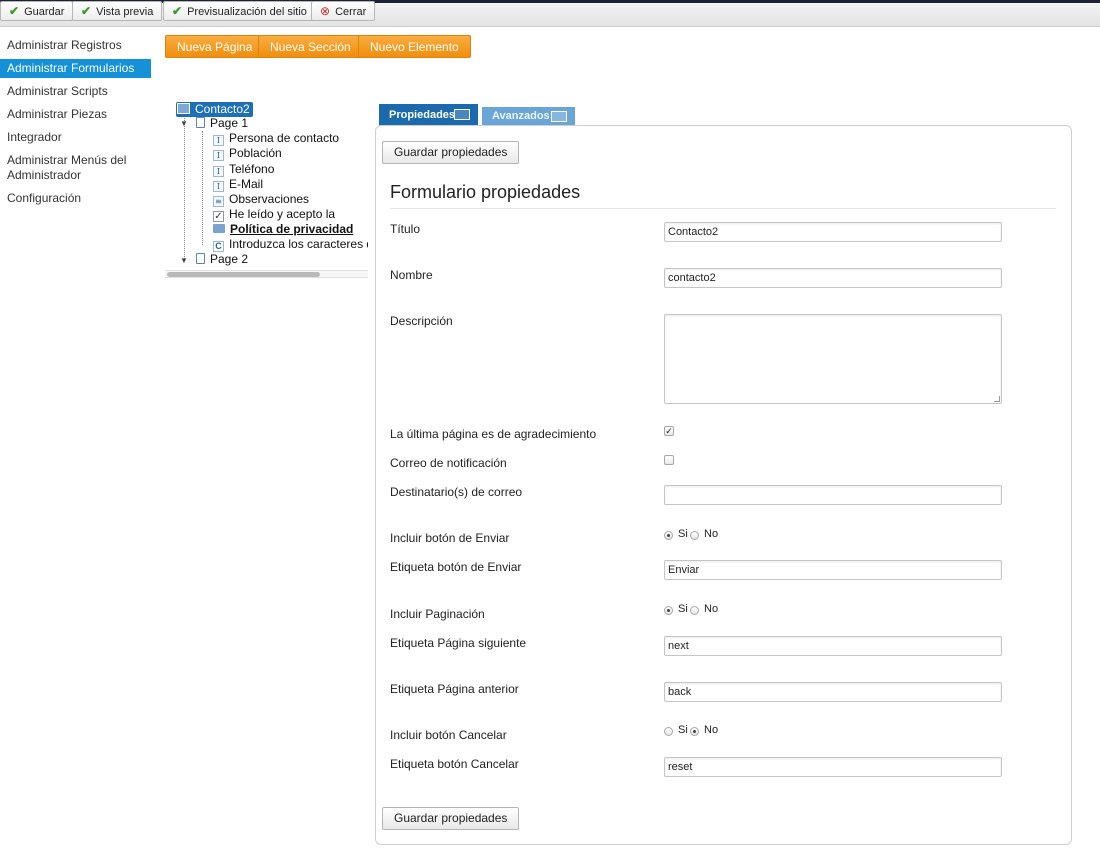 Image resolution: width=1100 pixels, height=851 pixels. I want to click on submit-include-label: Incluir botón de Enviar, so click(450, 538).